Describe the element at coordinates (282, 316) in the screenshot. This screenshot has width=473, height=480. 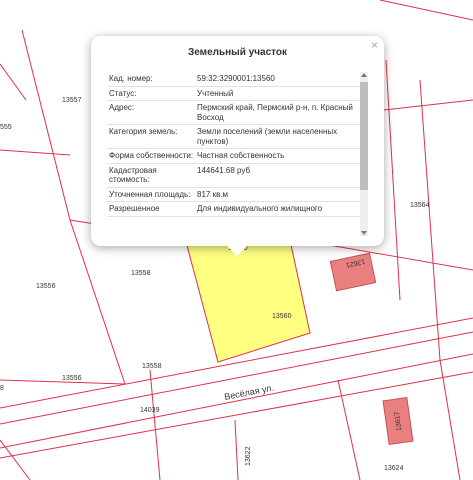
I see `parcel-label: 13560` at that location.